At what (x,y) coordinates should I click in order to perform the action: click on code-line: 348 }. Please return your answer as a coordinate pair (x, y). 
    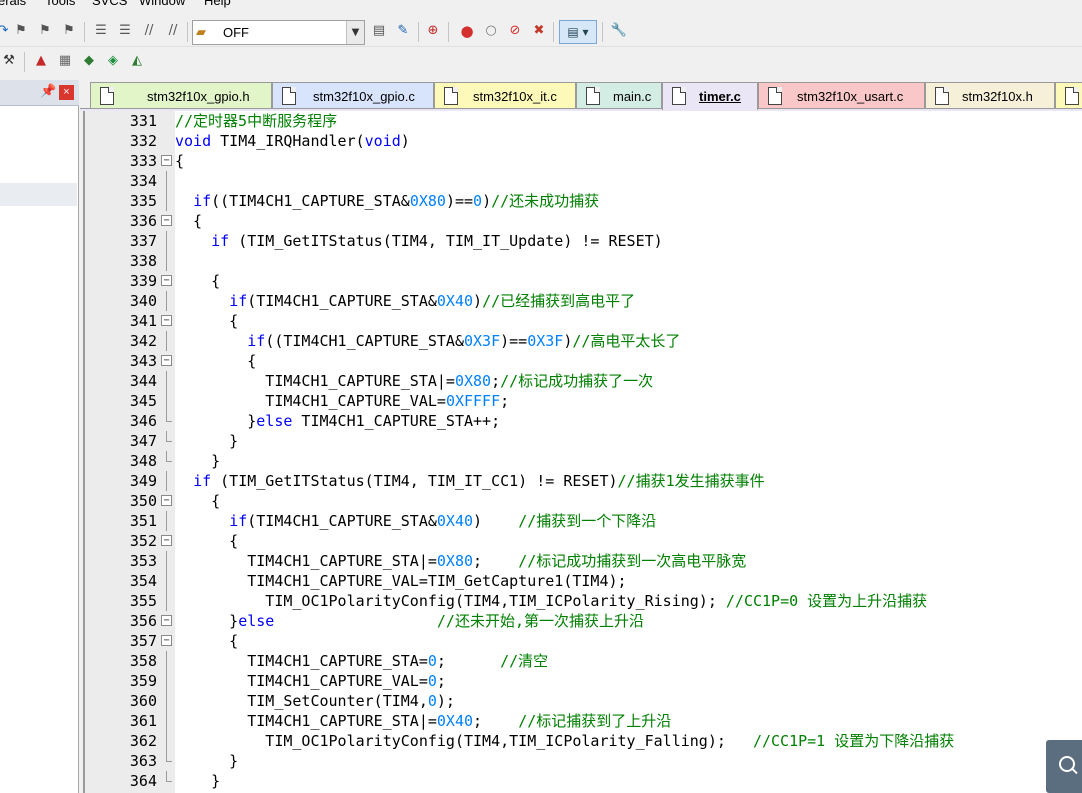
    Looking at the image, I should click on (582, 461).